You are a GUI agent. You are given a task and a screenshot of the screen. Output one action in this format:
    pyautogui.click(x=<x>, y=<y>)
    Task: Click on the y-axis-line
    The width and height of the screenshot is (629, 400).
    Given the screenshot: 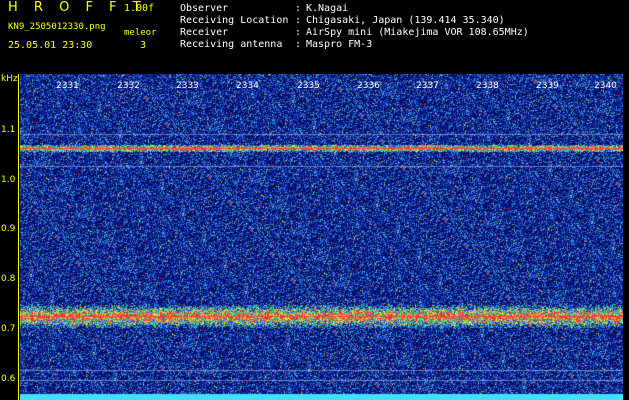 What is the action you would take?
    pyautogui.click(x=18, y=237)
    